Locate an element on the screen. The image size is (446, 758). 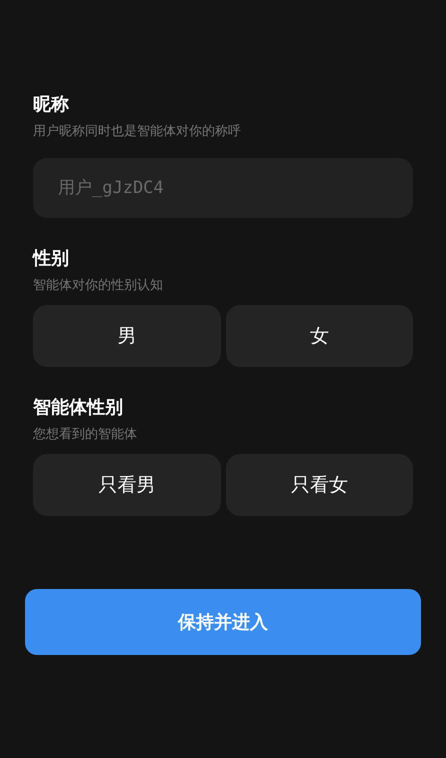
nickname-field: 用户_gJzDC4 is located at coordinates (223, 188).